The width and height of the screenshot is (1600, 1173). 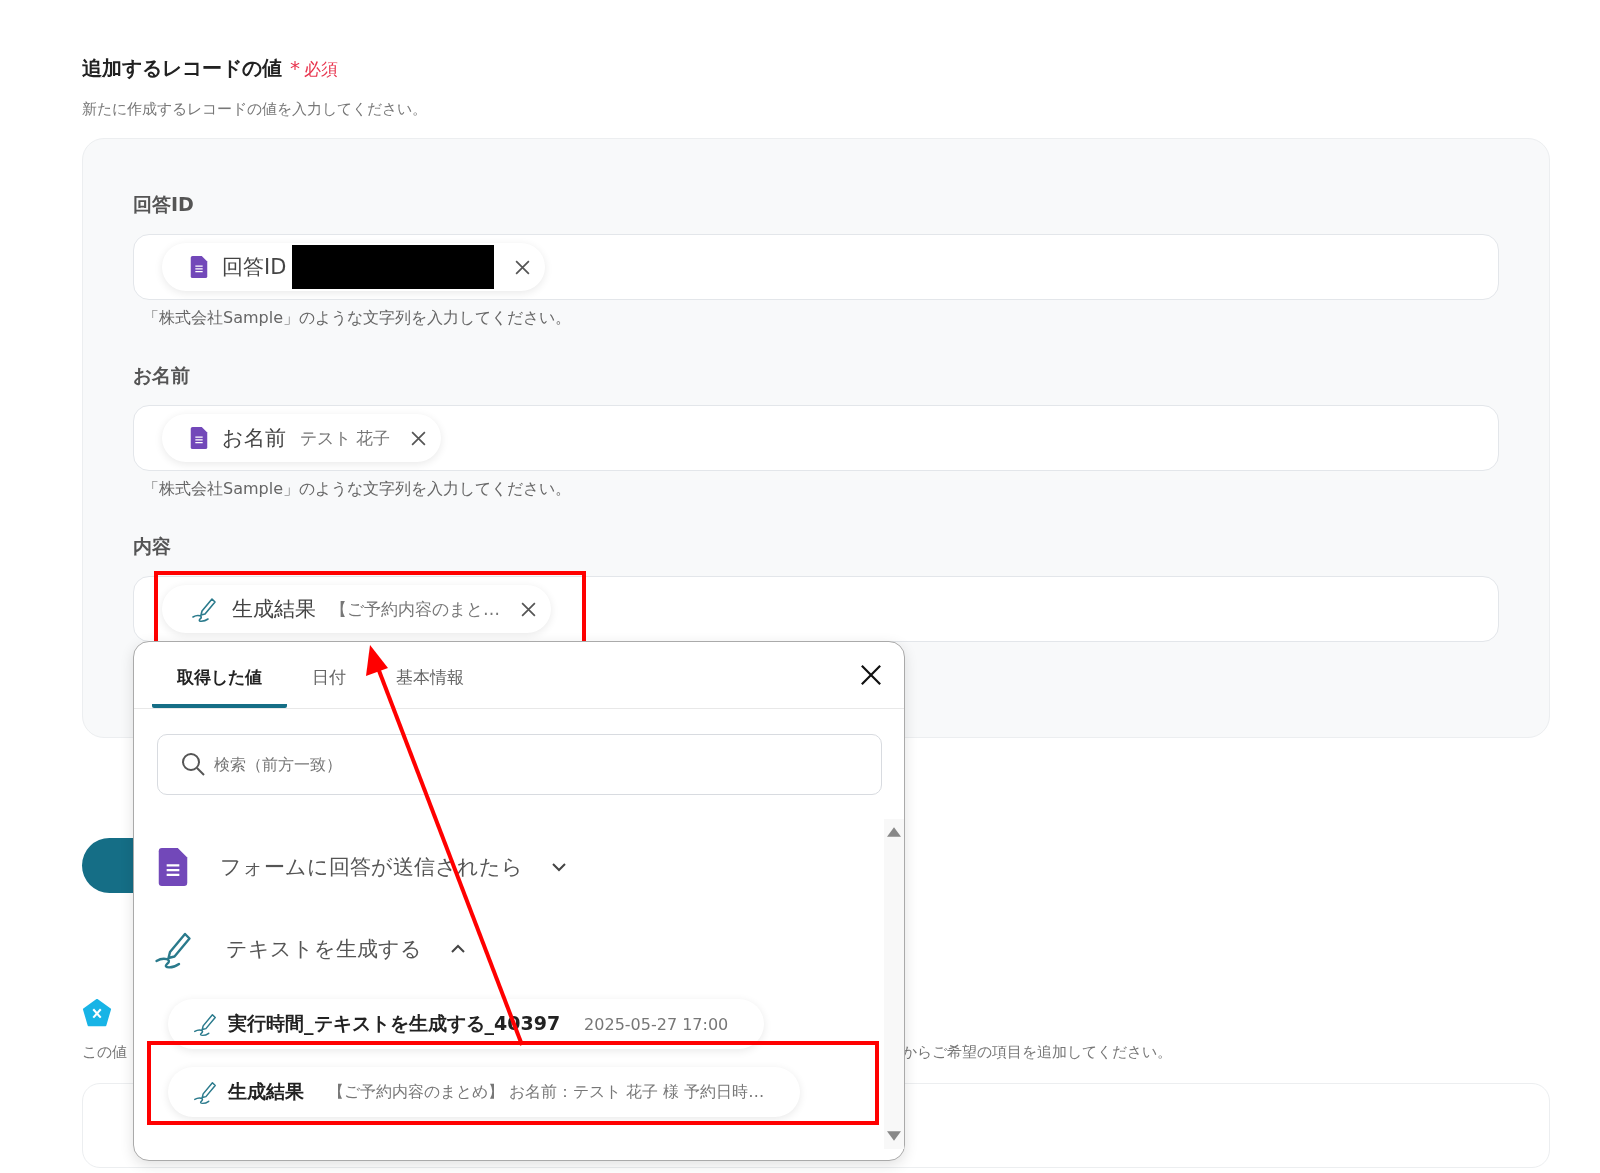 What do you see at coordinates (164, 204) in the screenshot?
I see `field-label: 回答ID` at bounding box center [164, 204].